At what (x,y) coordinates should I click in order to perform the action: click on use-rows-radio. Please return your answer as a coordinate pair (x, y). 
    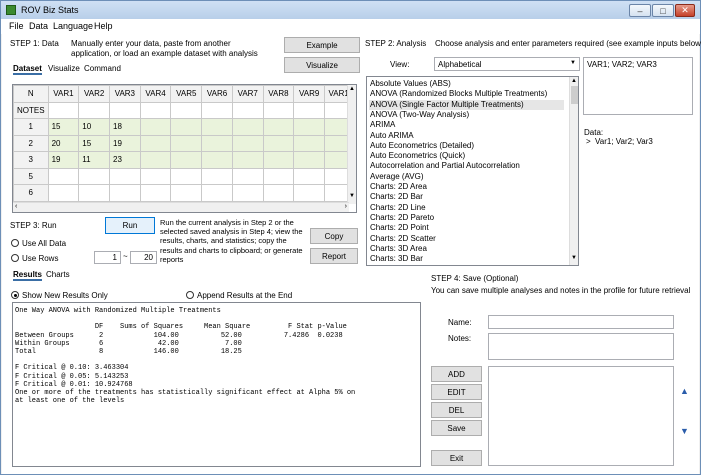
    Looking at the image, I should click on (15, 258).